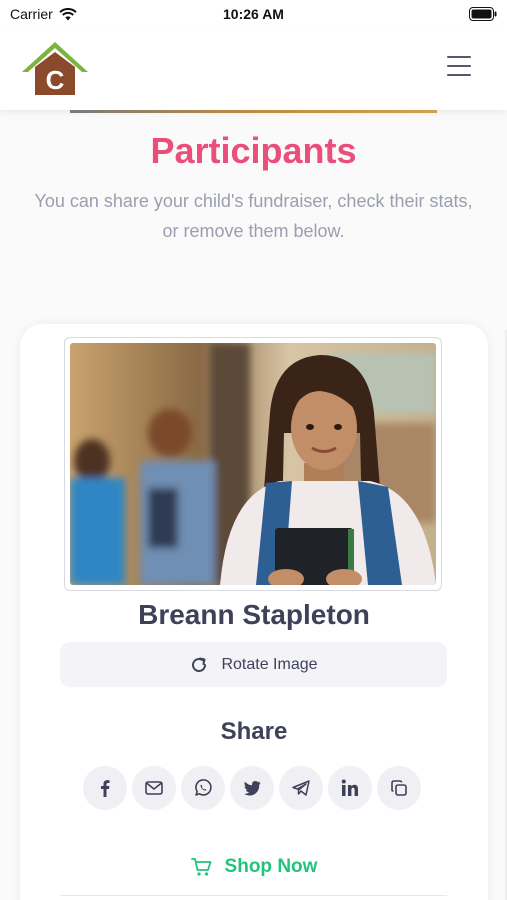  I want to click on share-twitter-button, so click(252, 788).